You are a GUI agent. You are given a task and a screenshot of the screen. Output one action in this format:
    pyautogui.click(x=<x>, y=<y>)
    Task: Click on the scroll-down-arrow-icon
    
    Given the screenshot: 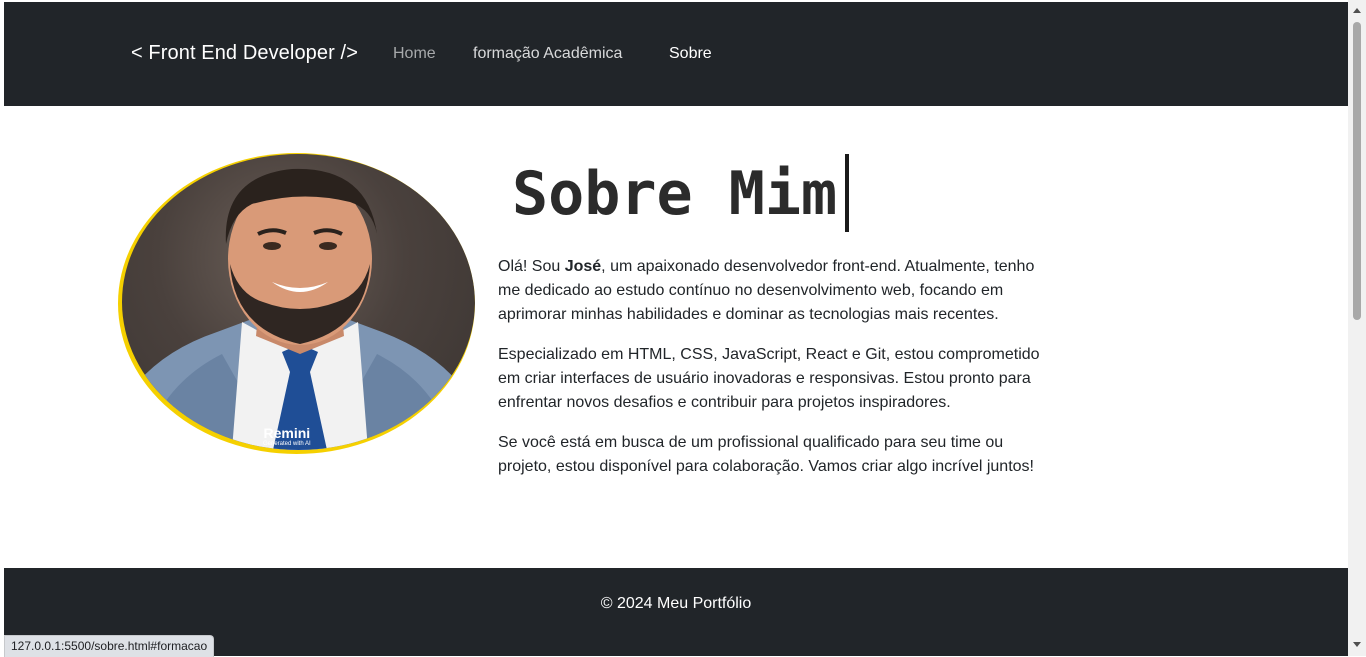 What is the action you would take?
    pyautogui.click(x=1357, y=644)
    